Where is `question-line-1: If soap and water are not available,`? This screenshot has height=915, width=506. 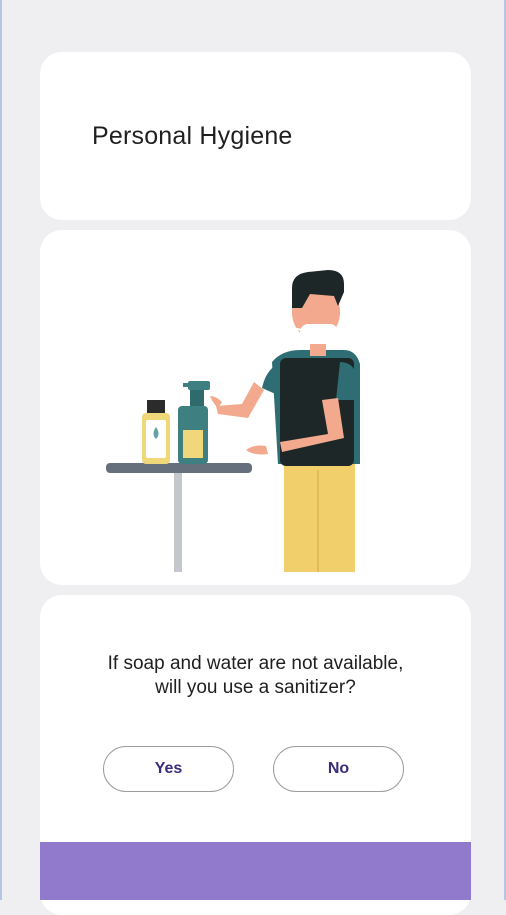 question-line-1: If soap and water are not available, is located at coordinates (255, 663).